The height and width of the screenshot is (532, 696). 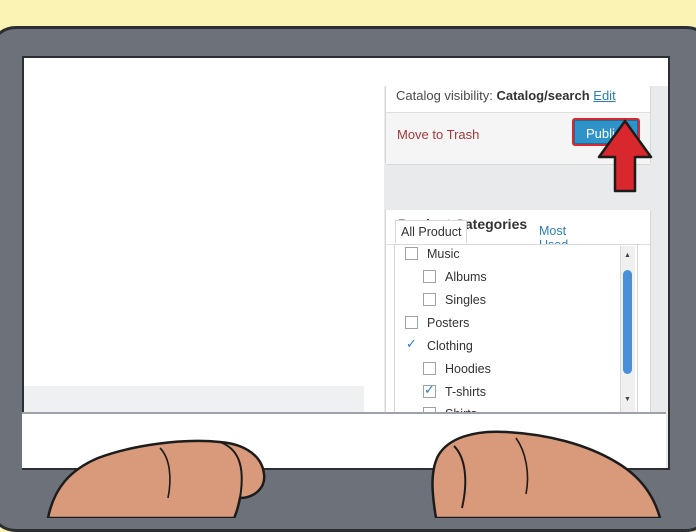 I want to click on category-label: Albums, so click(x=466, y=277).